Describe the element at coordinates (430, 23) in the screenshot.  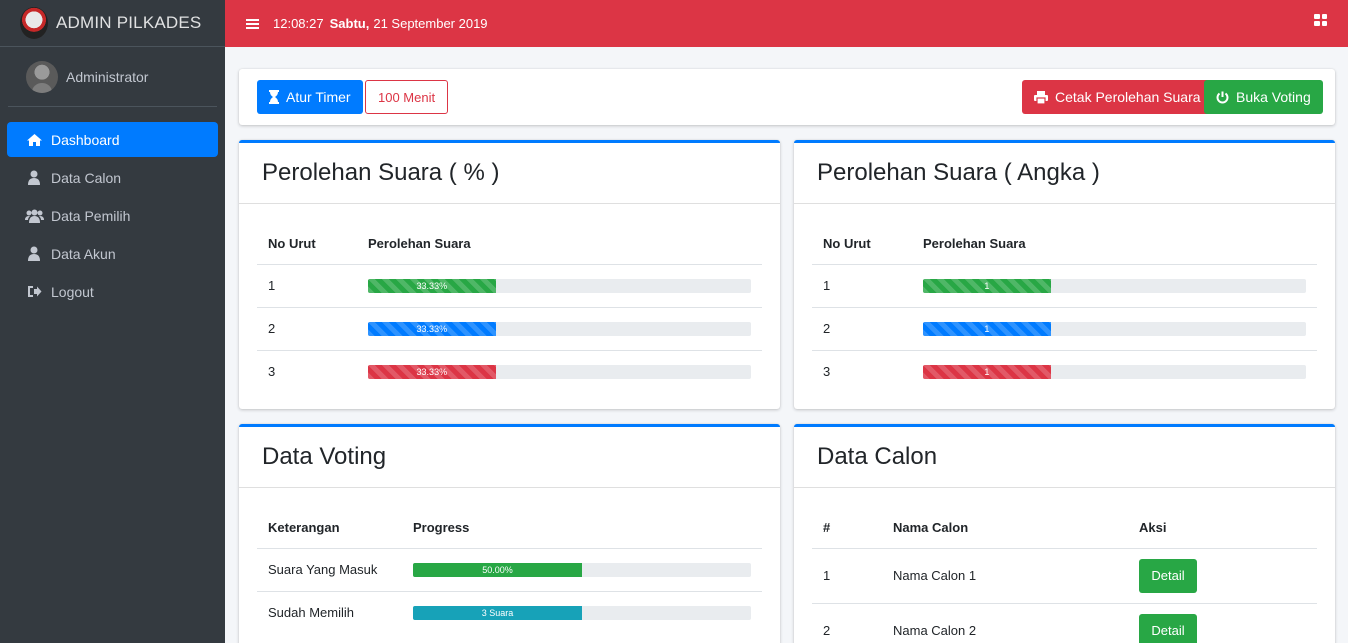
I see `date-label: 21 September 2019` at that location.